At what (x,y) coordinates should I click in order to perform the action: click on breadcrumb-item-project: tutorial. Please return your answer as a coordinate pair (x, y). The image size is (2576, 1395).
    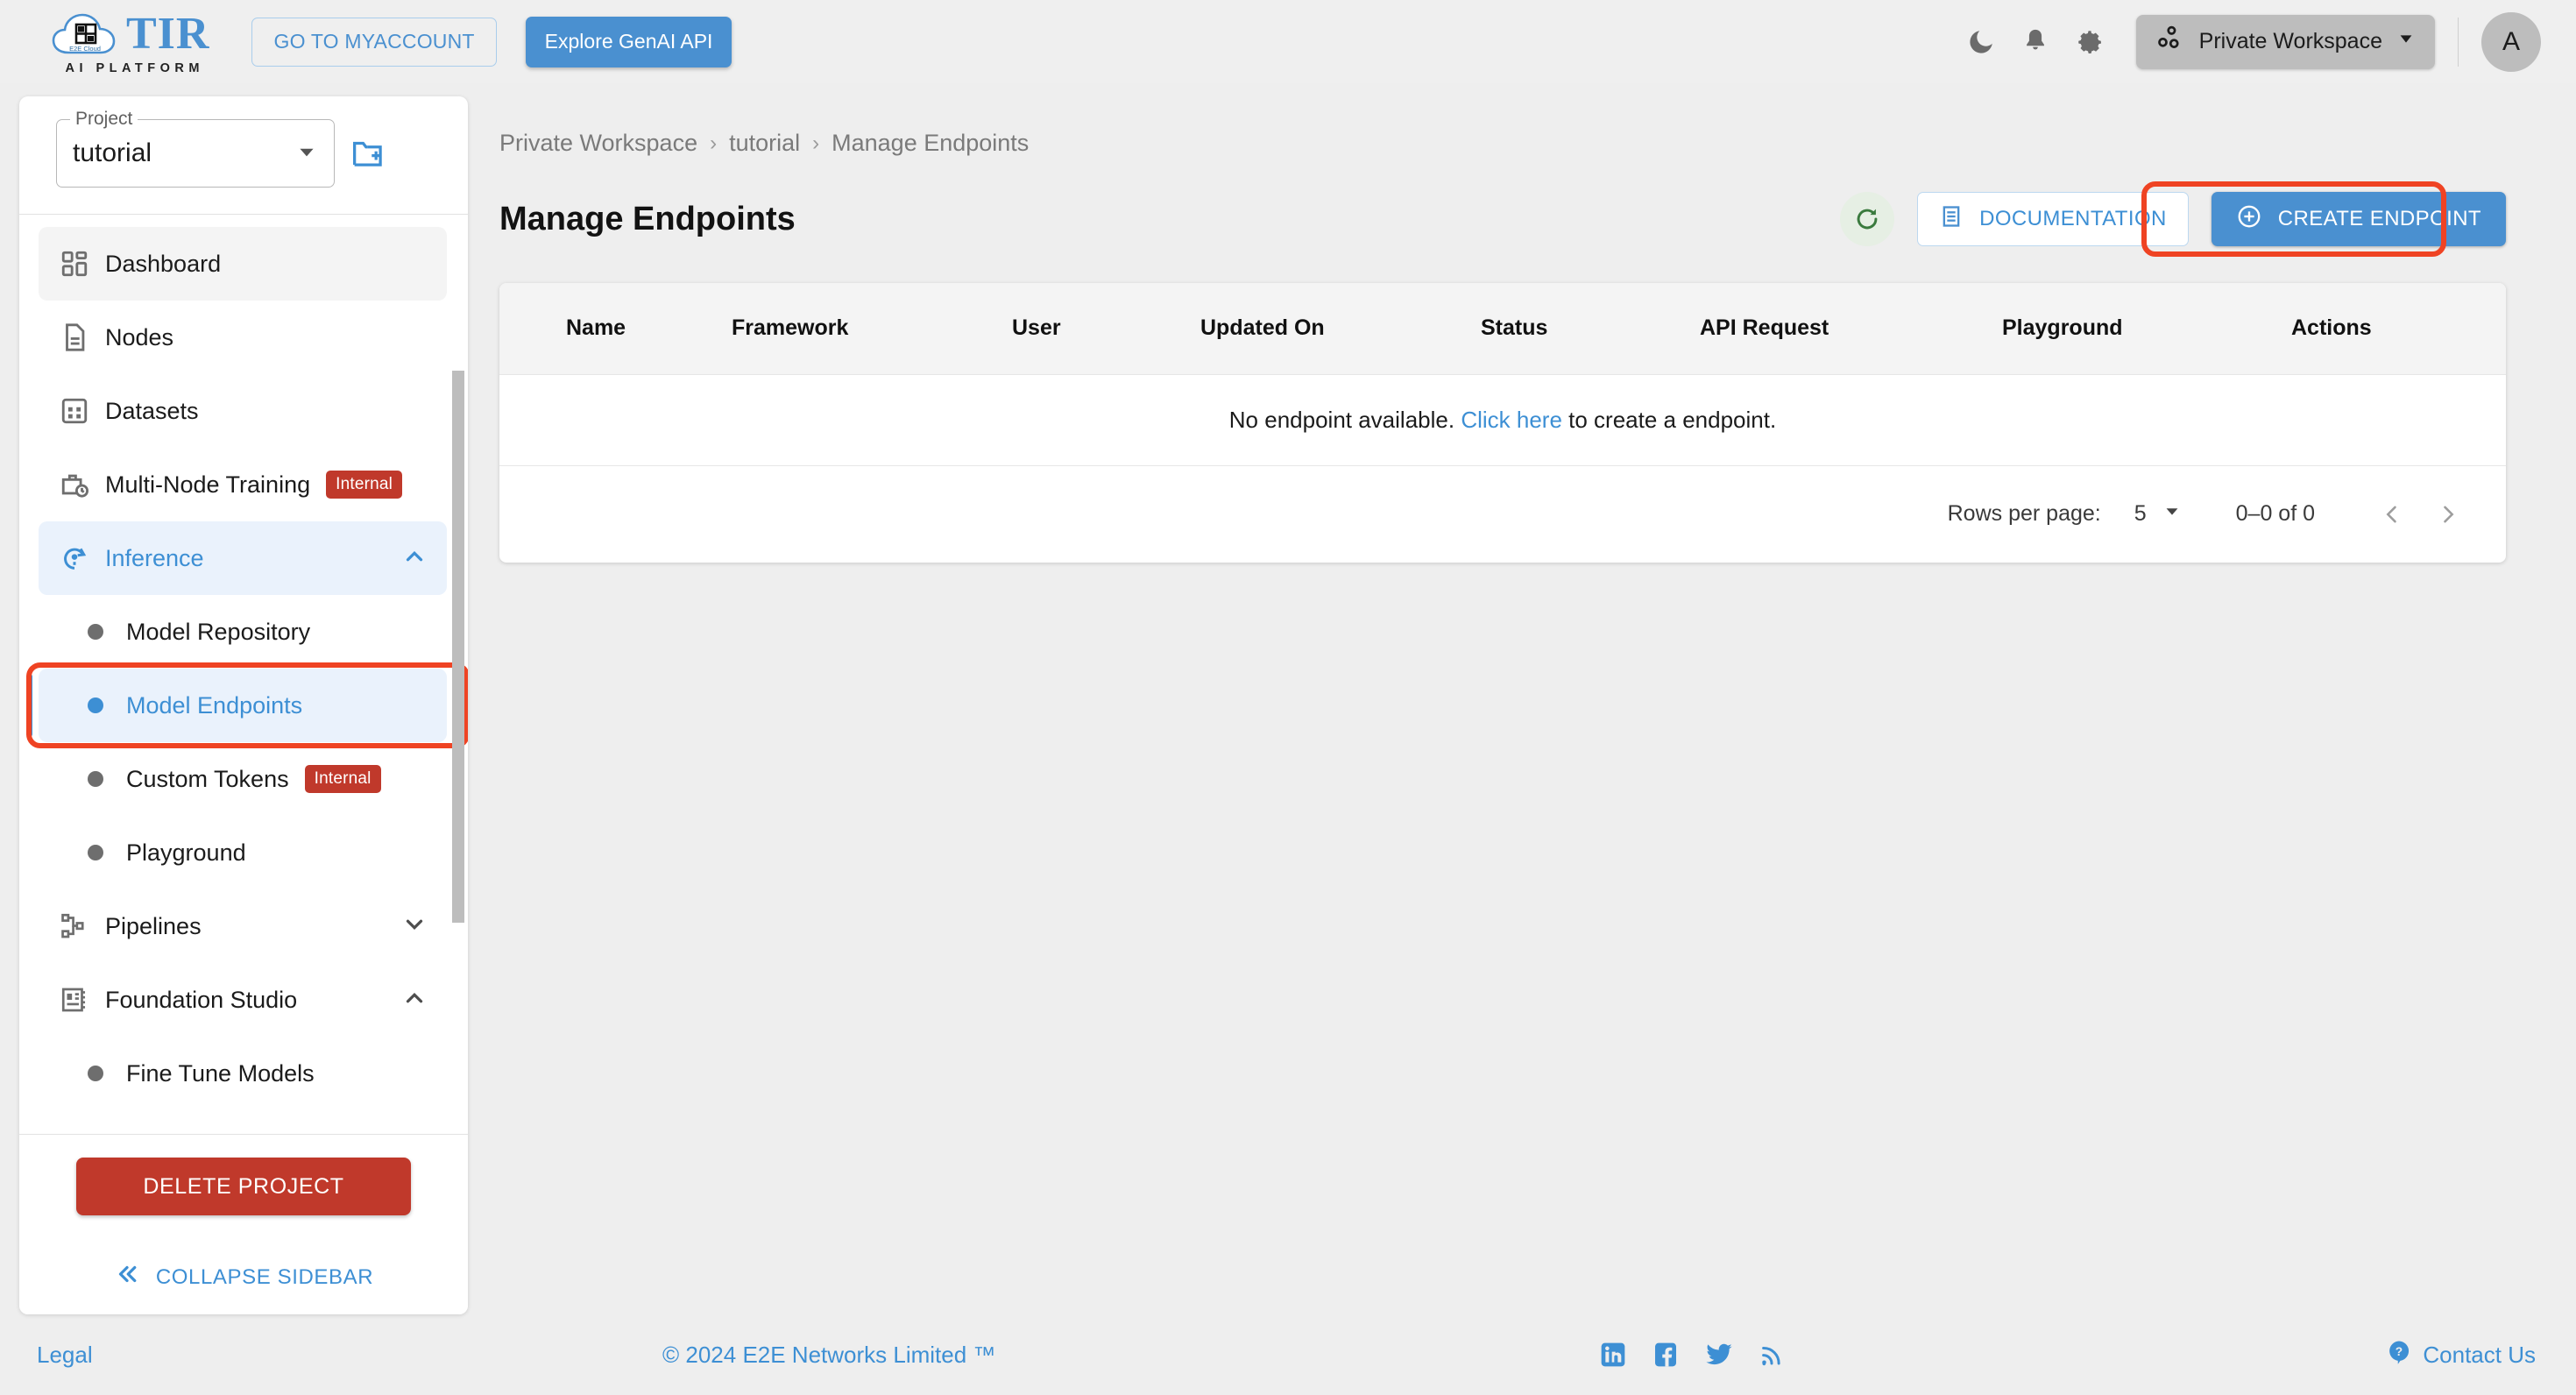
    Looking at the image, I should click on (764, 143).